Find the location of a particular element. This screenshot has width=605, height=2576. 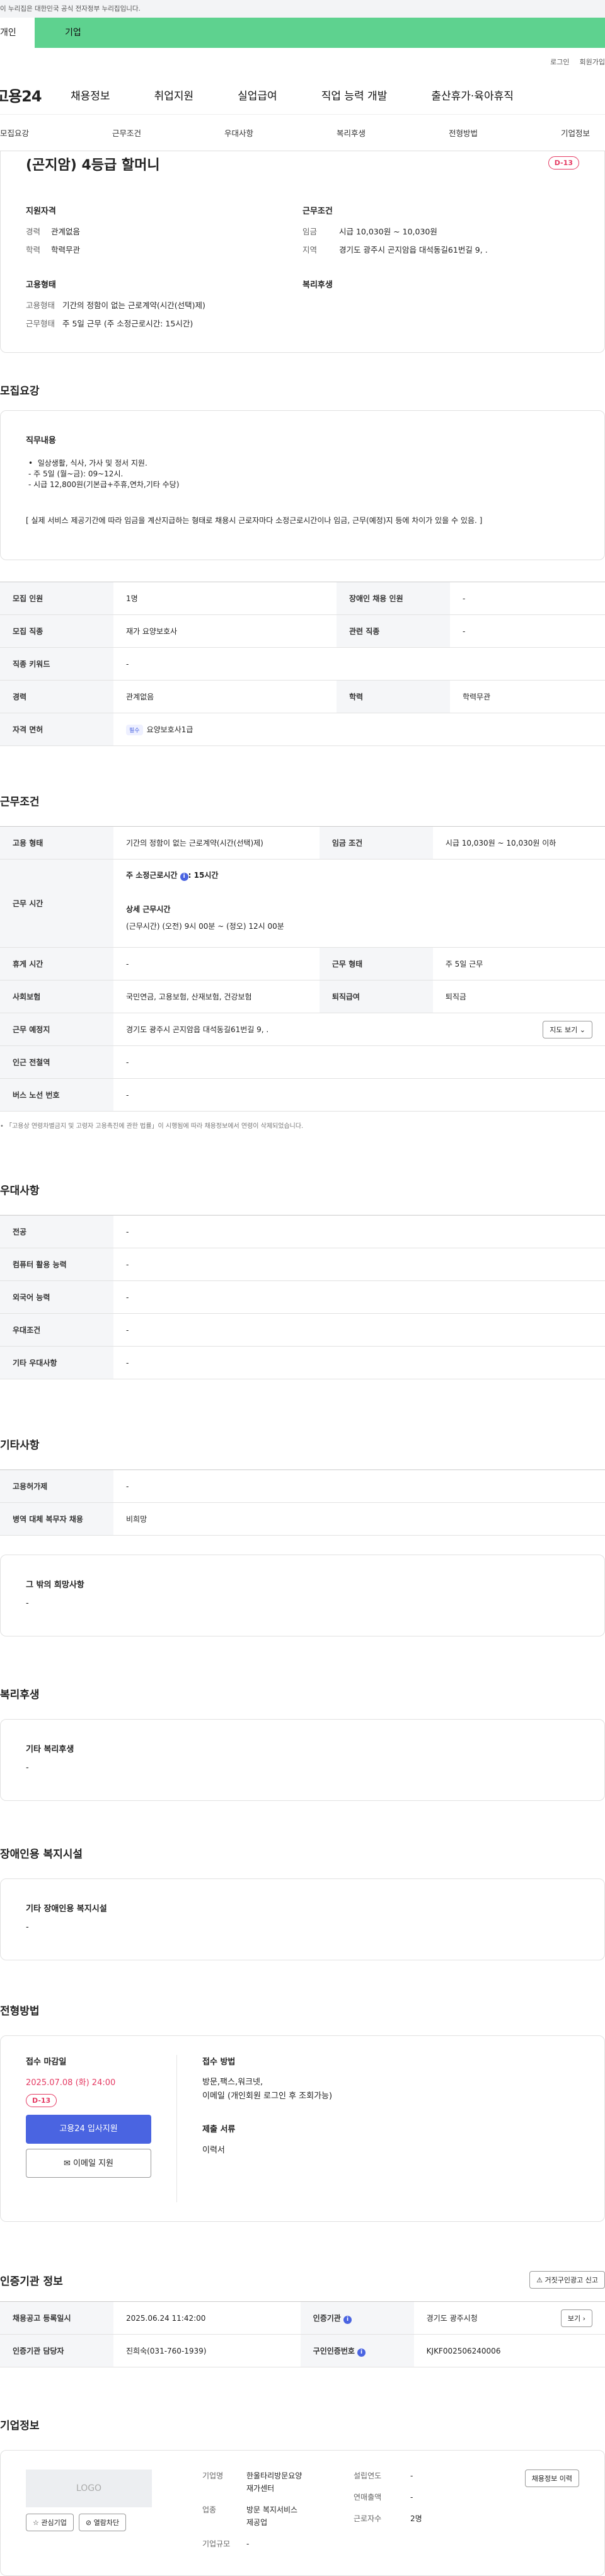

fav-company-button: ☆ 관심기업 is located at coordinates (50, 2522).